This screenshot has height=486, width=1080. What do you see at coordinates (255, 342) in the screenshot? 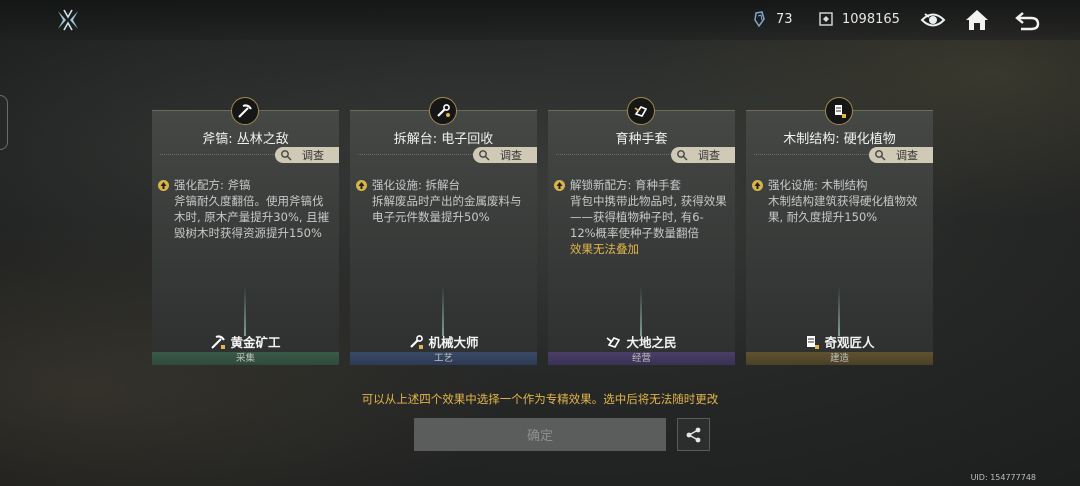
I see `specialty-name: 黄金矿工` at bounding box center [255, 342].